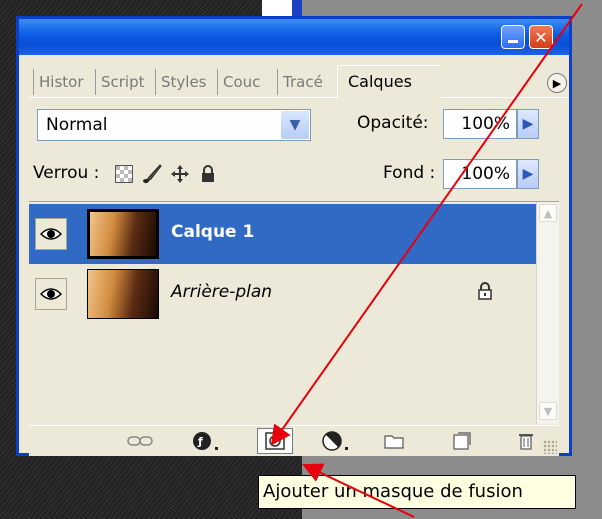 Image resolution: width=602 pixels, height=519 pixels. I want to click on resize-grip-icon, so click(550, 447).